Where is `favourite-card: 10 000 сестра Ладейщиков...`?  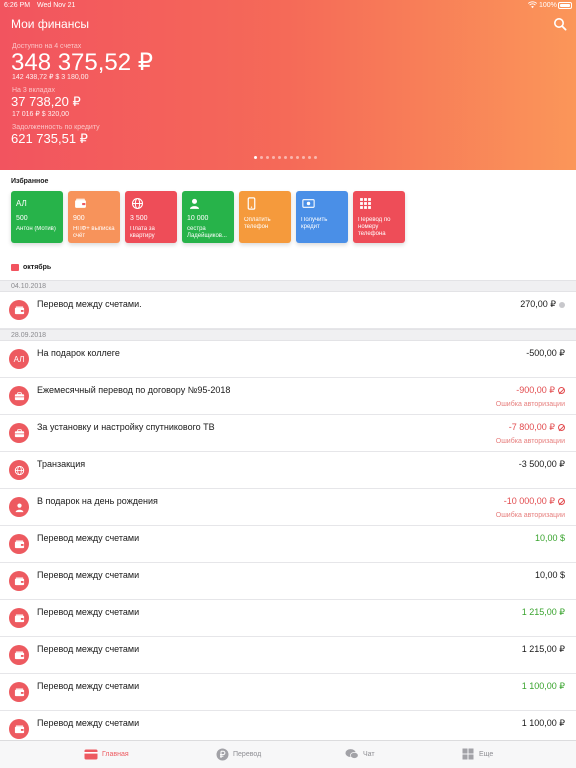
favourite-card: 10 000 сестра Ладейщиков... is located at coordinates (208, 217).